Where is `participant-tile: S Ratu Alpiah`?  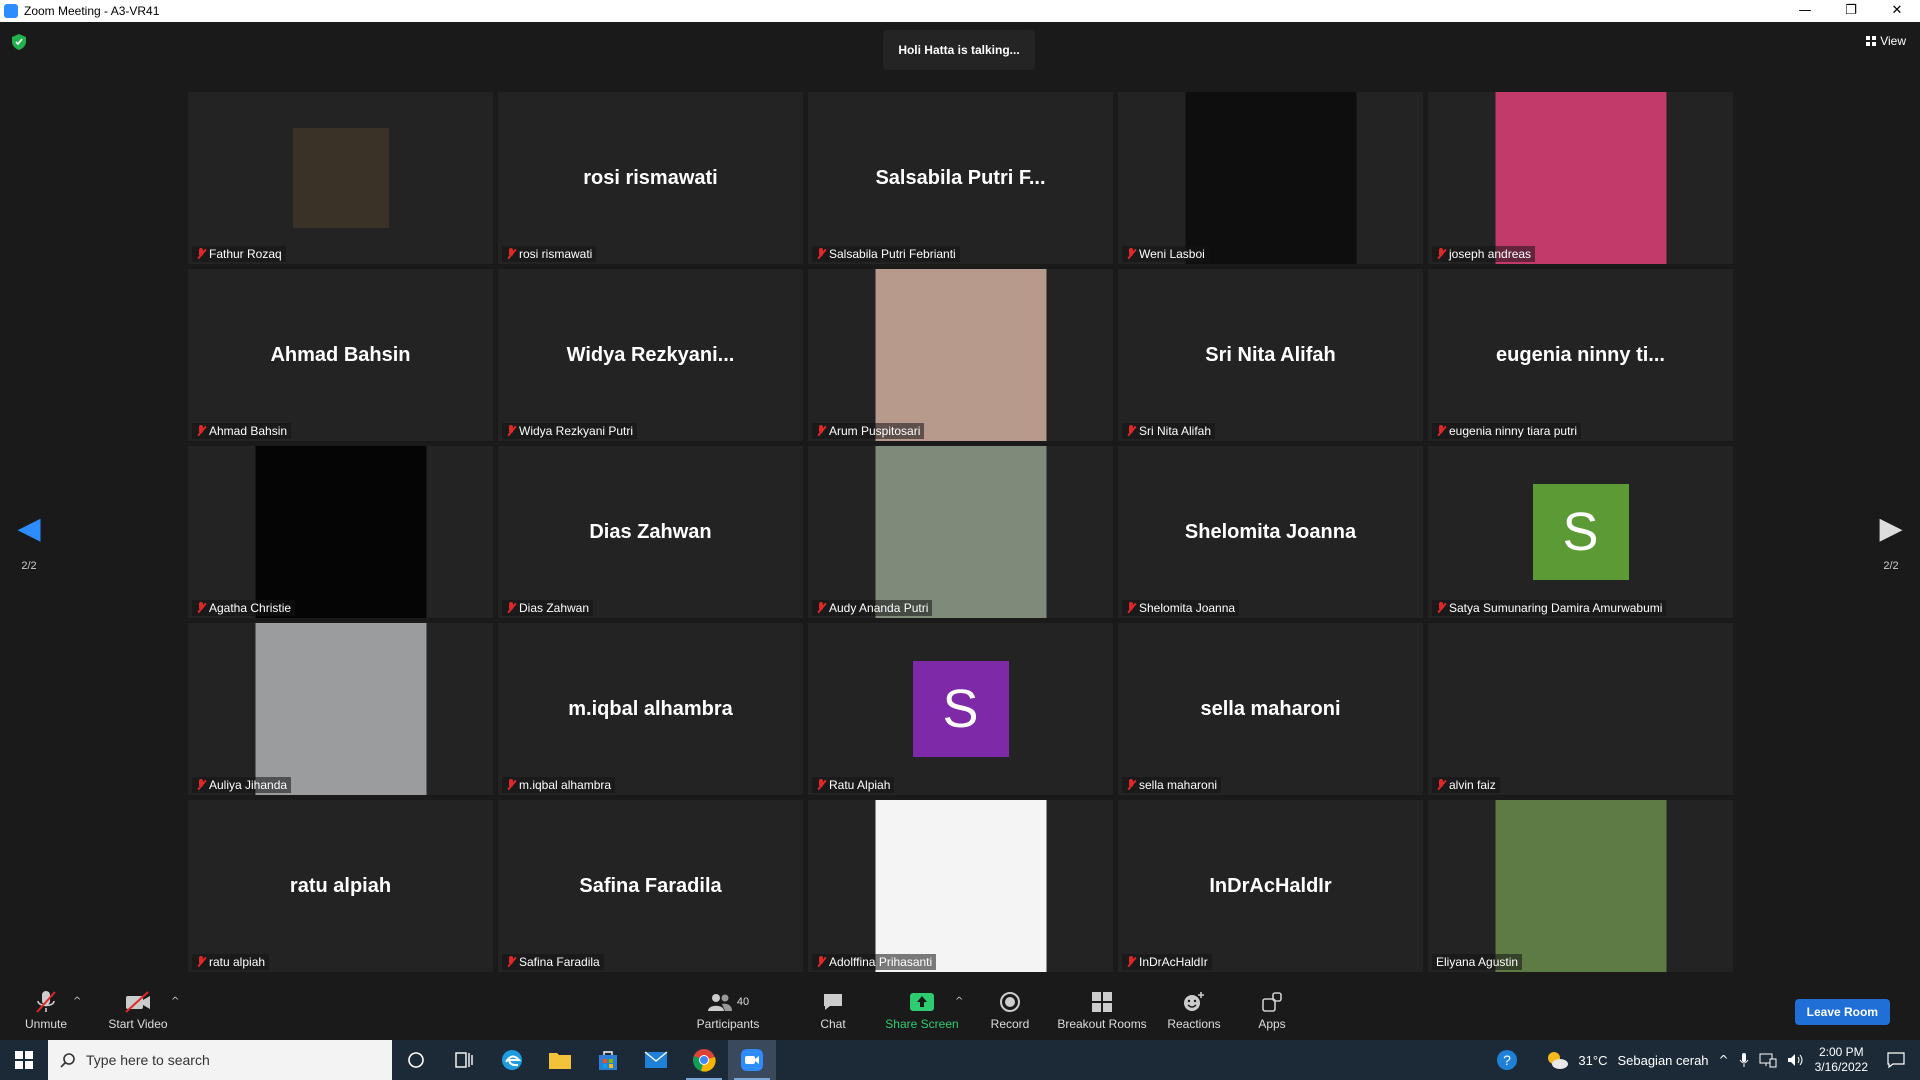
participant-tile: S Ratu Alpiah is located at coordinates (960, 709).